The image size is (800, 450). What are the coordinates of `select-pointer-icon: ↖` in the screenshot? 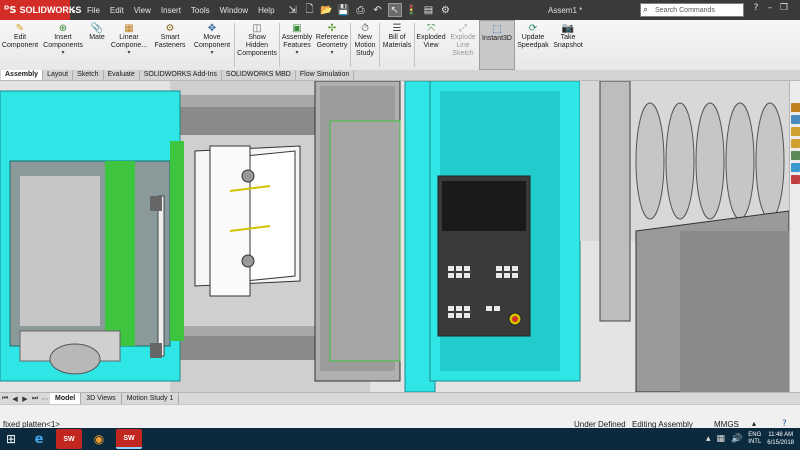 It's located at (394, 10).